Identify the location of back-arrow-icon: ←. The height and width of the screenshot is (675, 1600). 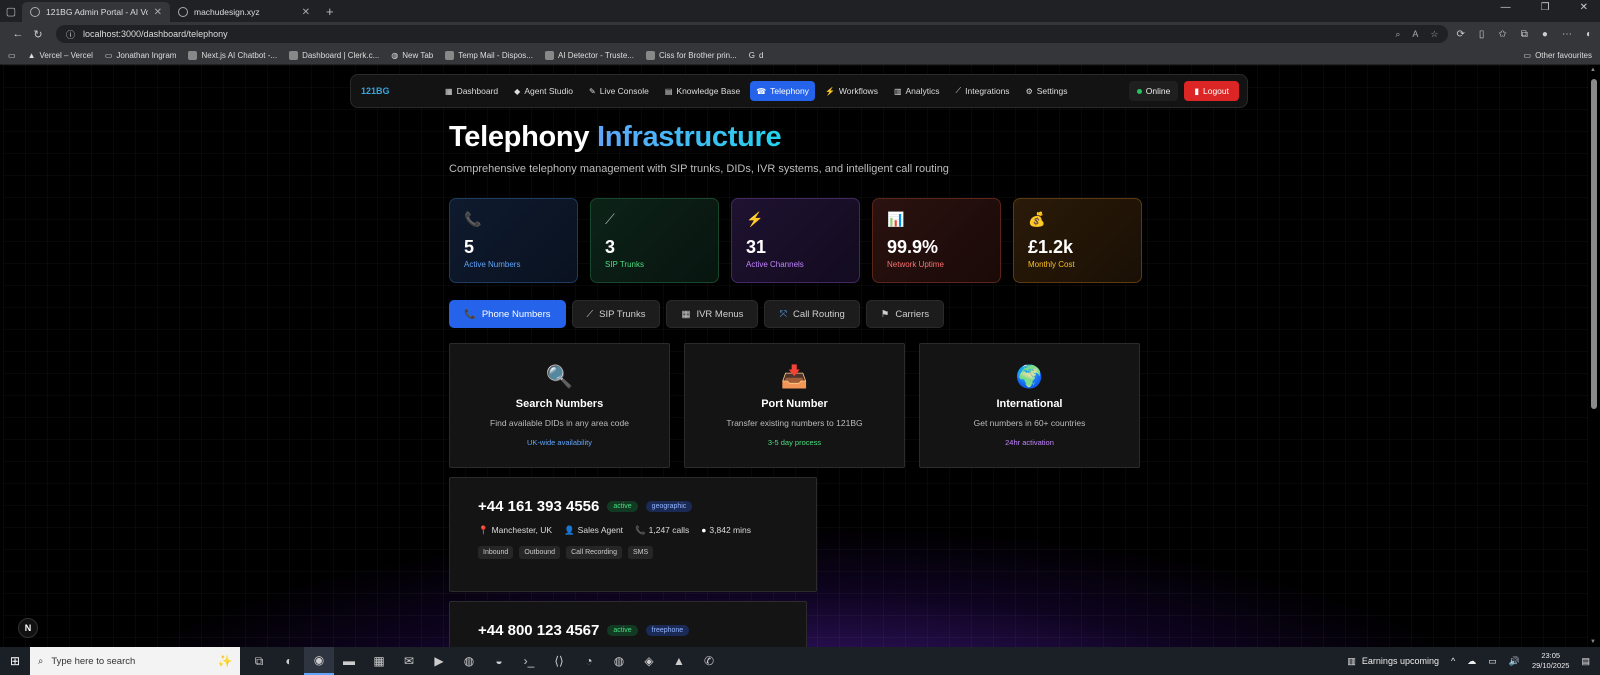
(18, 34).